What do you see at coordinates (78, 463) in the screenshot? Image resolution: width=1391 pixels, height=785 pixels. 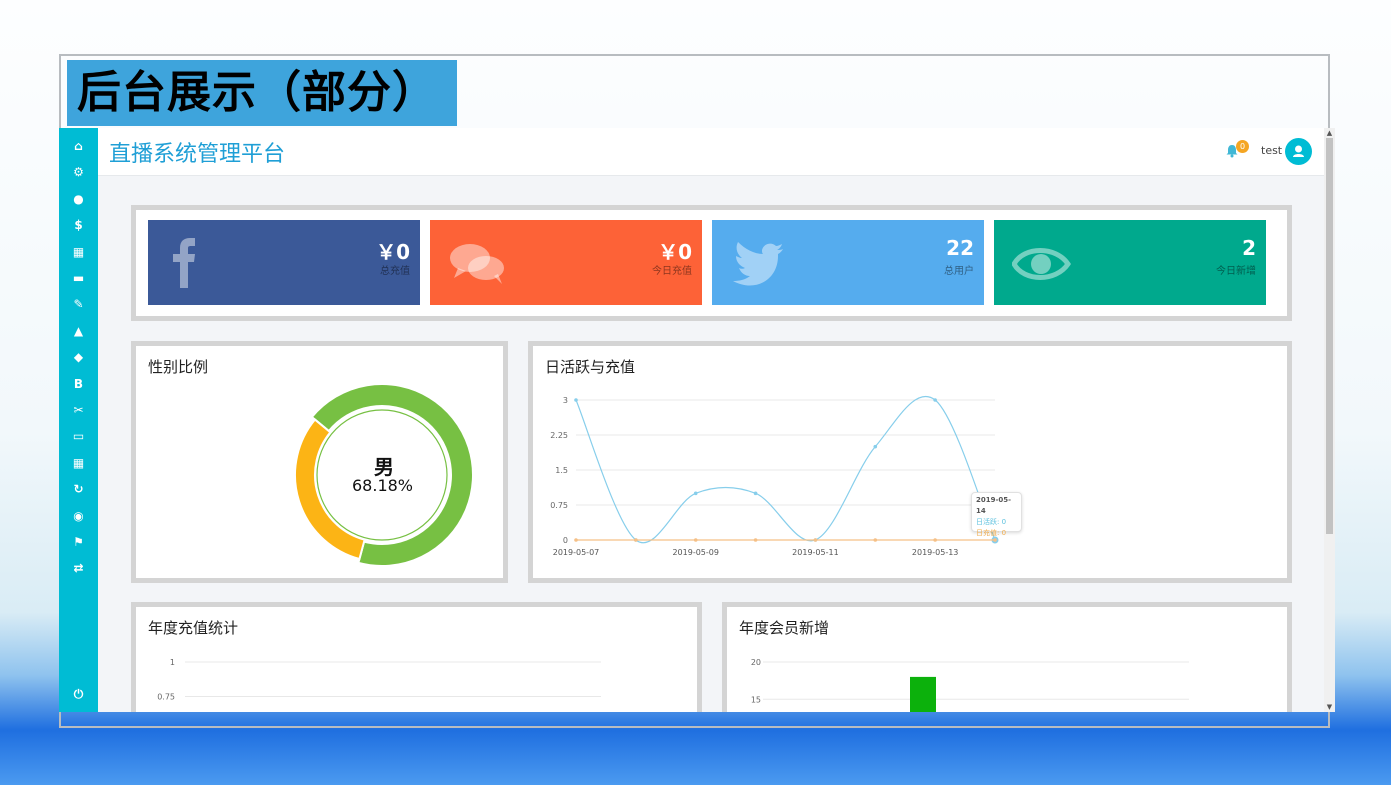 I see `grid-icon: ▦` at bounding box center [78, 463].